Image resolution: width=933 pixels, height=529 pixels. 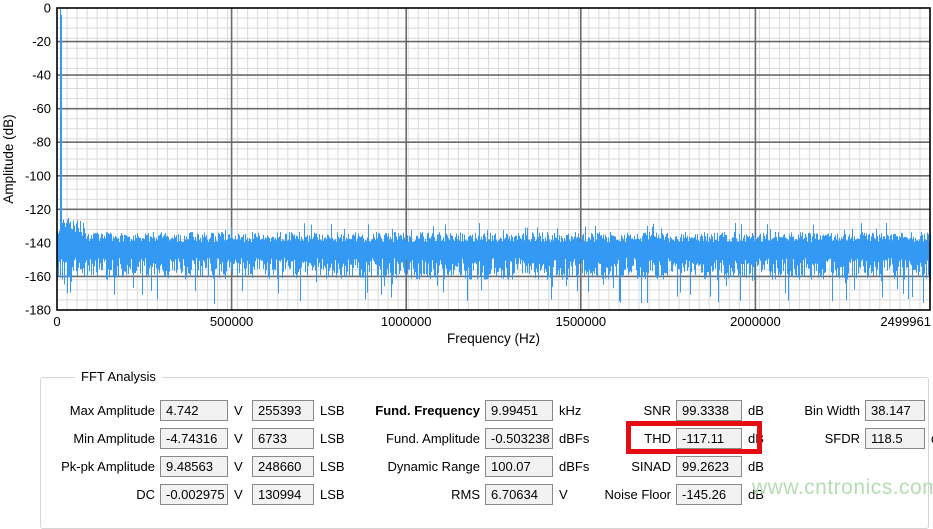 I want to click on stat-value-field: 130994, so click(x=283, y=494).